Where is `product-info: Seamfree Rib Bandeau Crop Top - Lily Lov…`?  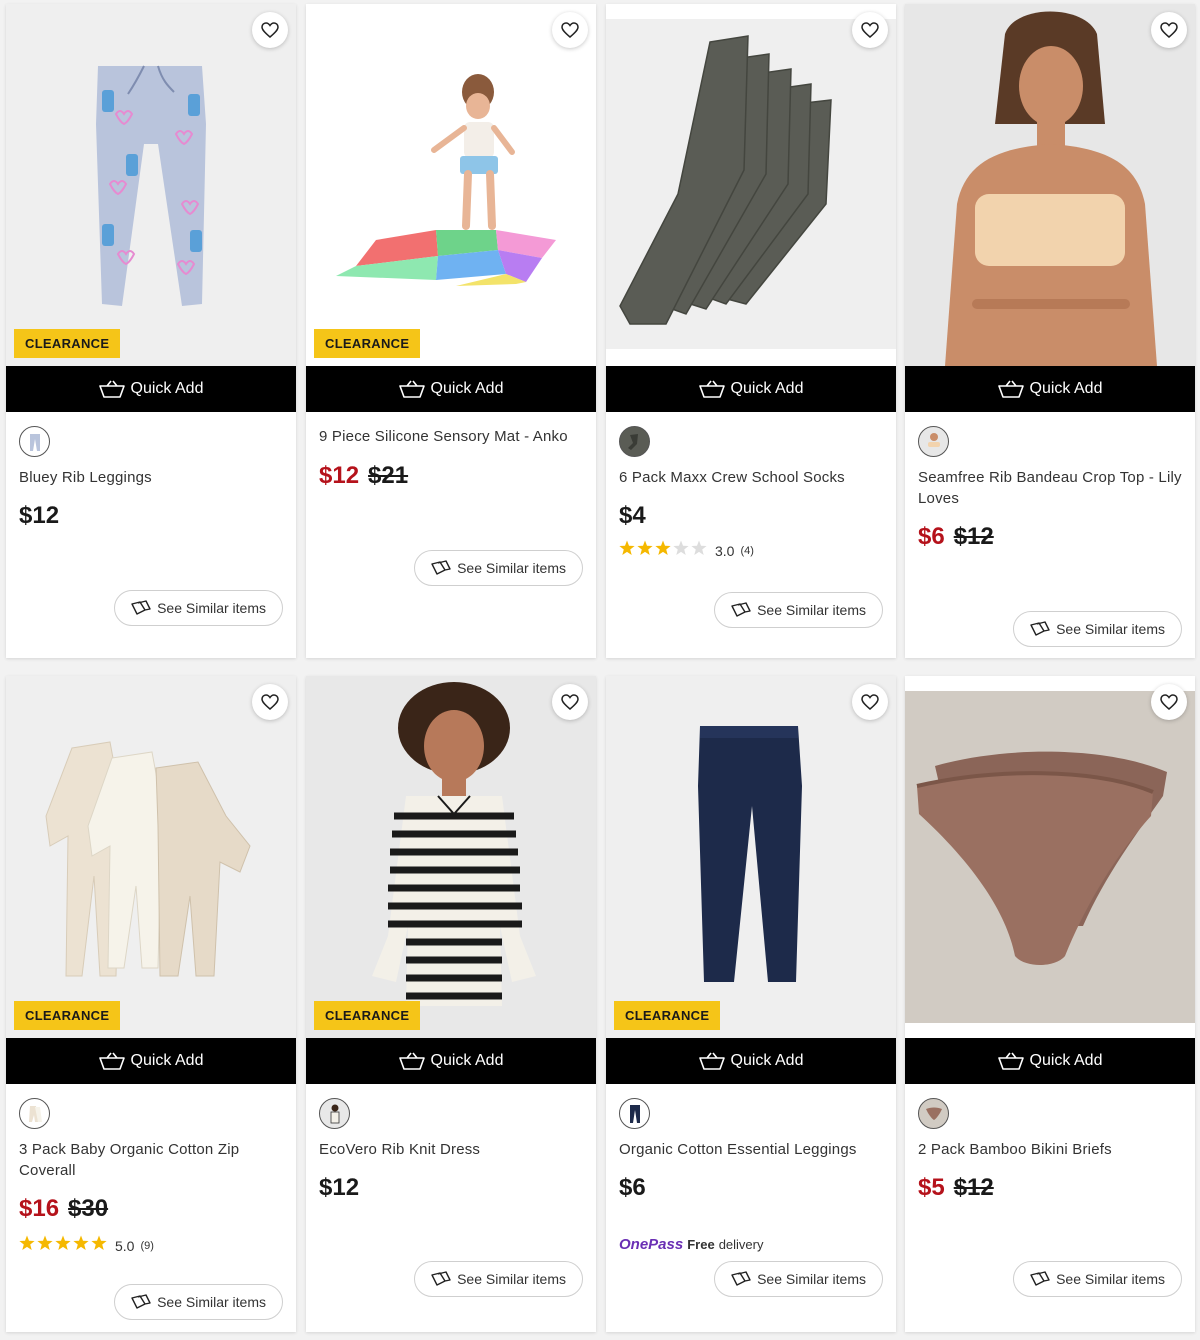 product-info: Seamfree Rib Bandeau Crop Top - Lily Lov… is located at coordinates (1050, 481).